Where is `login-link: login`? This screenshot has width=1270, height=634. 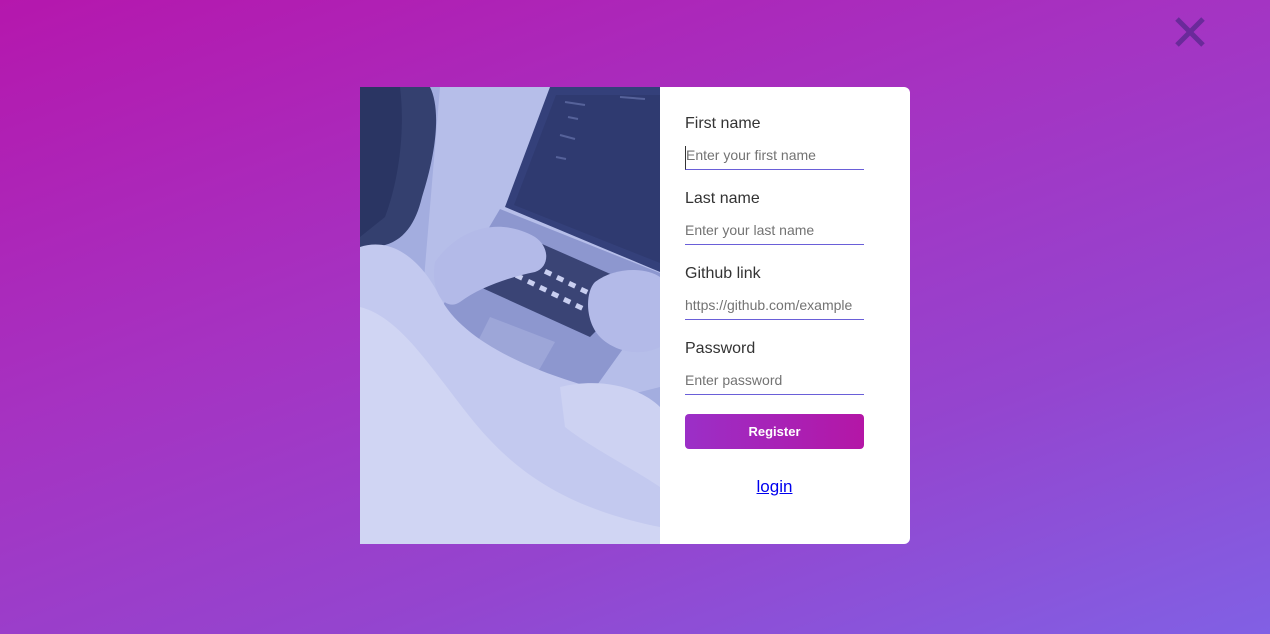
login-link: login is located at coordinates (774, 487).